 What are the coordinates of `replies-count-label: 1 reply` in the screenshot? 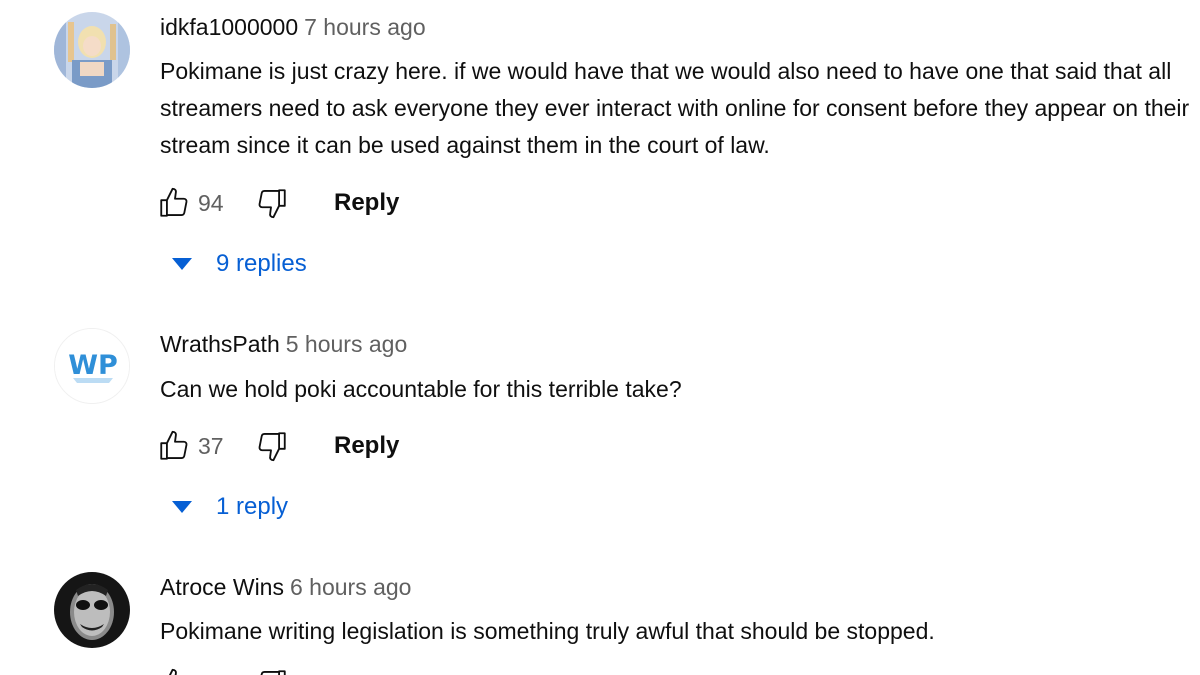 It's located at (252, 506).